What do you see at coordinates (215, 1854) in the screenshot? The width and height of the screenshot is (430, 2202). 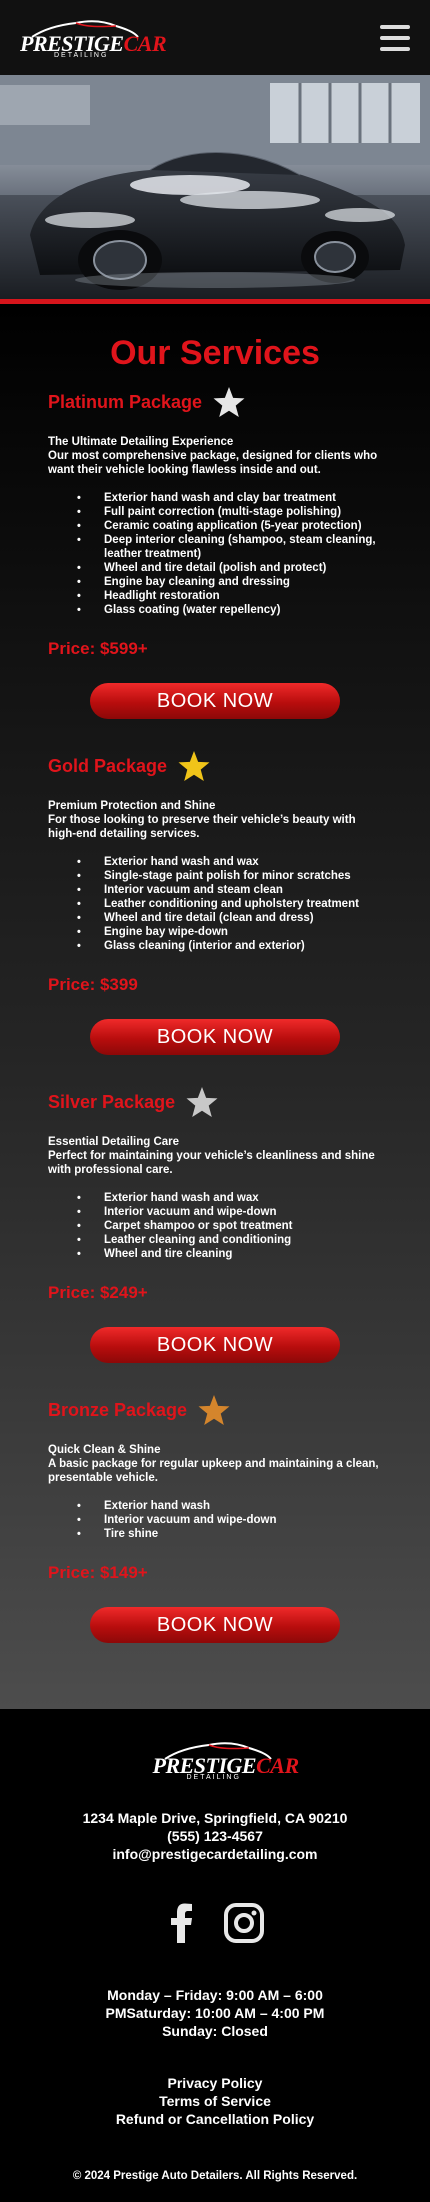 I see `email-address: info@prestigecardetailing.com` at bounding box center [215, 1854].